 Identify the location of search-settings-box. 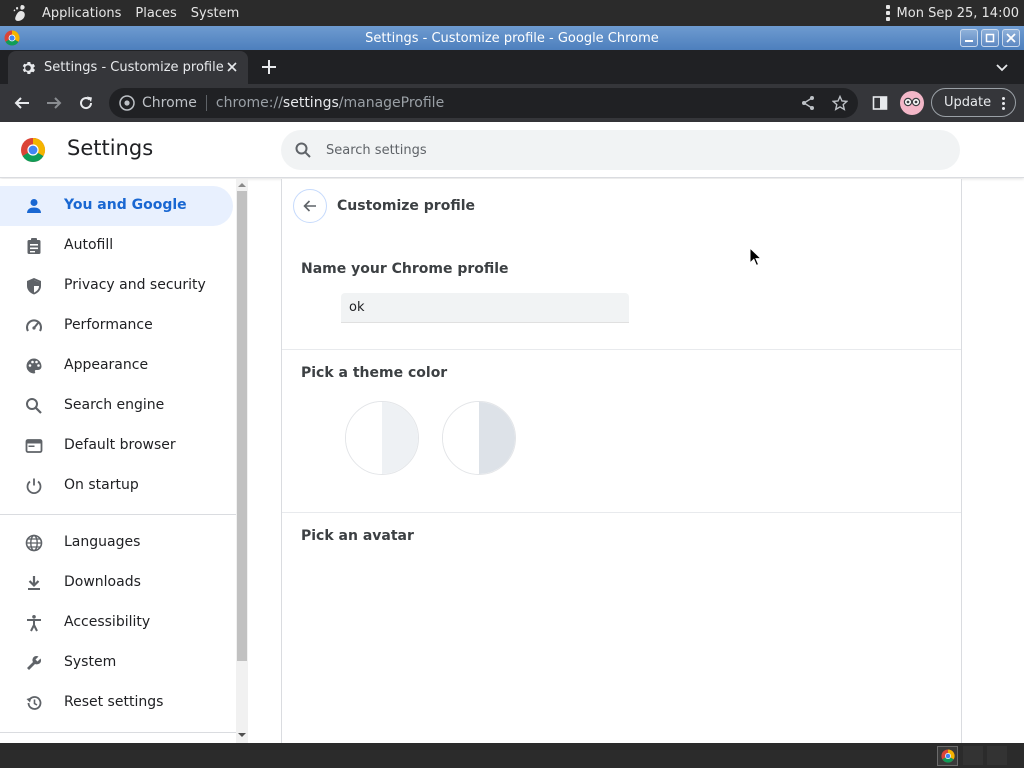
(620, 150).